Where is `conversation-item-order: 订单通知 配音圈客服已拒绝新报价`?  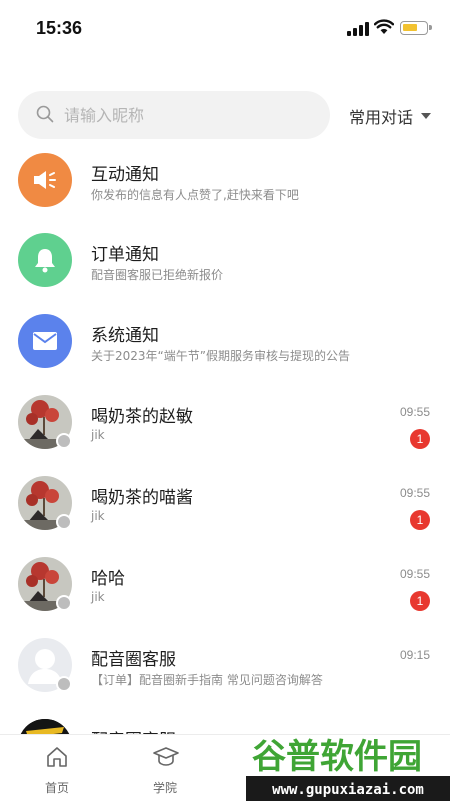
conversation-item-order: 订单通知 配音圈客服已拒绝新报价 is located at coordinates (225, 266).